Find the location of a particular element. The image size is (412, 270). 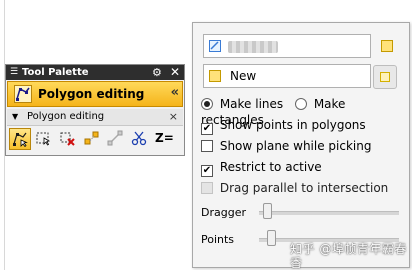

add-point-tool-icon is located at coordinates (91, 138).